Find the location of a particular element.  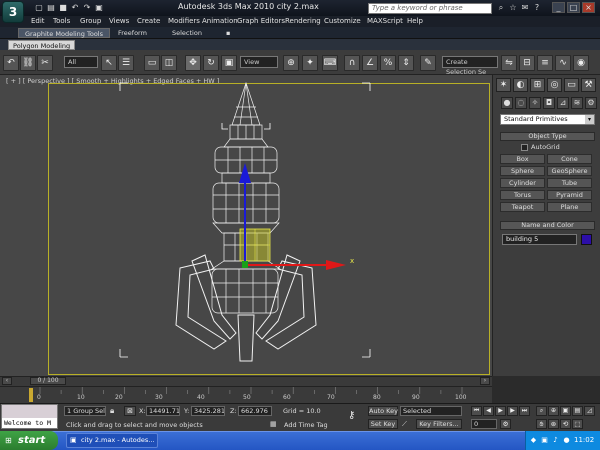

maximize-viewport-icon: ⬚ is located at coordinates (577, 424).